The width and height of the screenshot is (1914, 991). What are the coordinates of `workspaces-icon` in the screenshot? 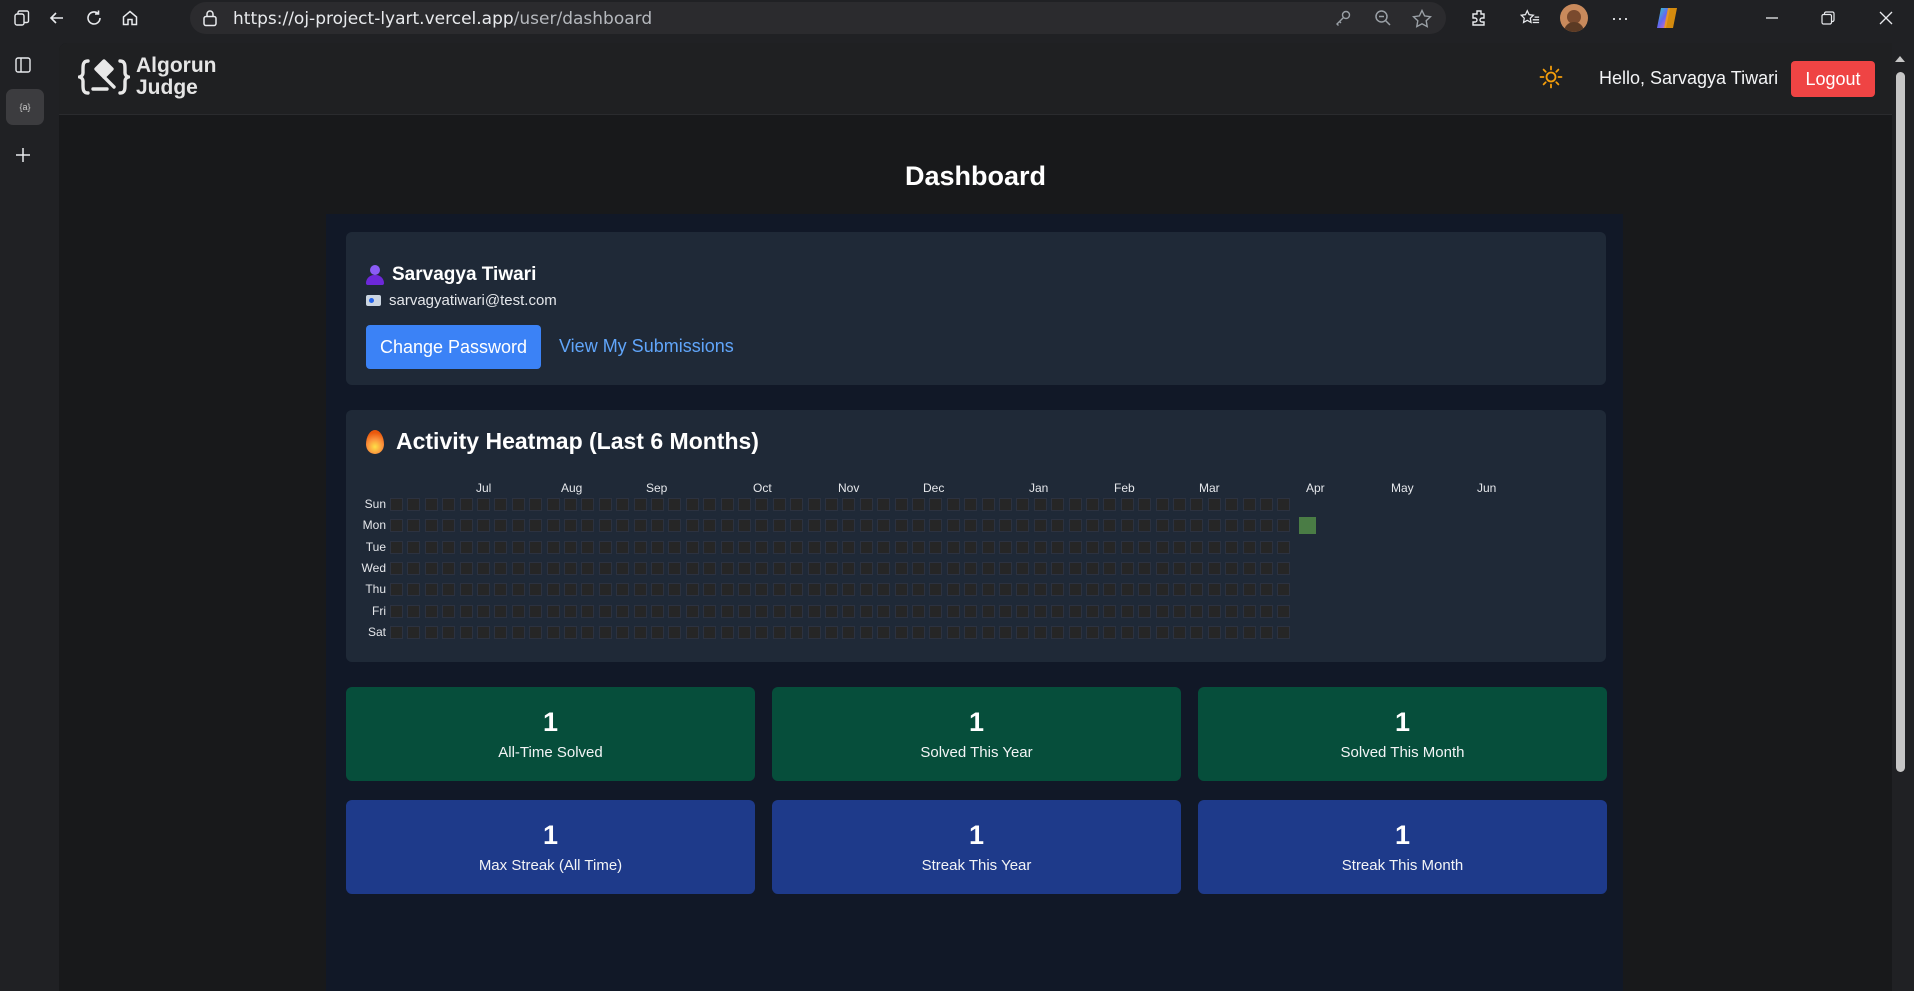 It's located at (22, 18).